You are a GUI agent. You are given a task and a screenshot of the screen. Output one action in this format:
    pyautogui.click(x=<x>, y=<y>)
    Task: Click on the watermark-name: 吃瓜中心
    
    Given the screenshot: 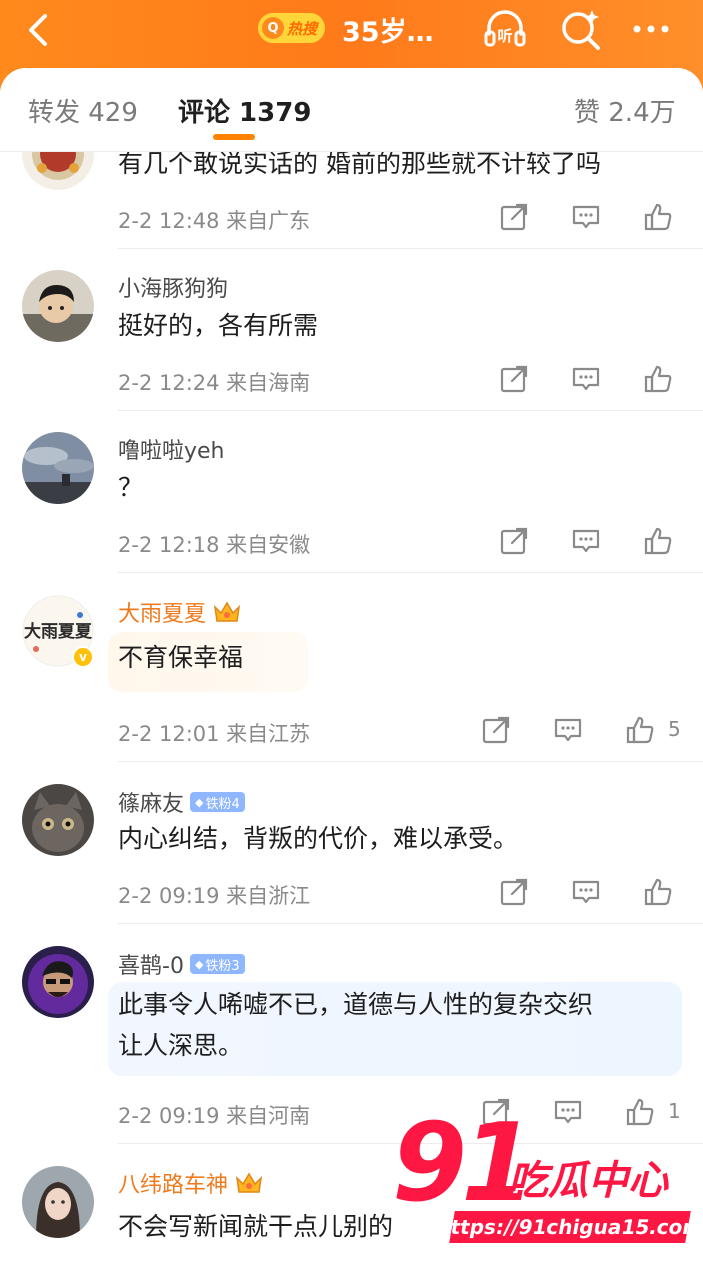 What is the action you would take?
    pyautogui.click(x=588, y=1181)
    